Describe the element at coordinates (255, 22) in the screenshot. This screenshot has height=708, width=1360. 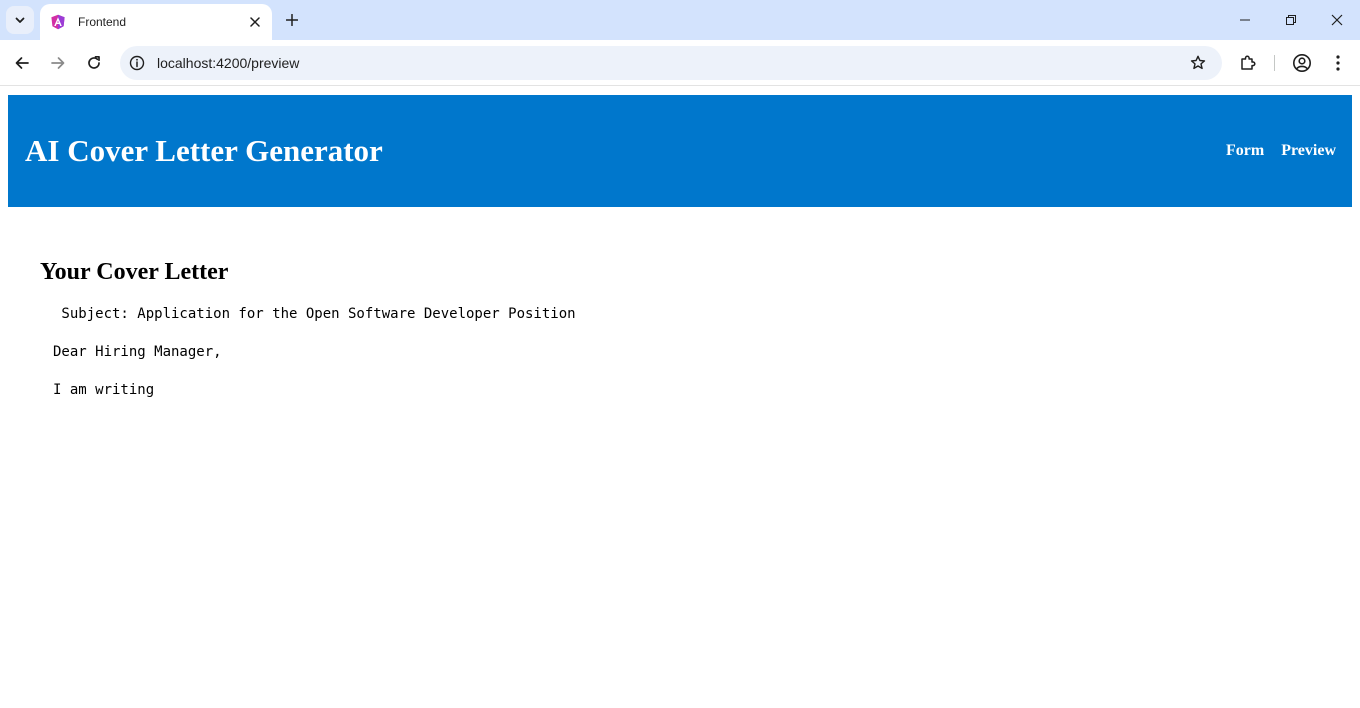
I see `close-tab-icon` at that location.